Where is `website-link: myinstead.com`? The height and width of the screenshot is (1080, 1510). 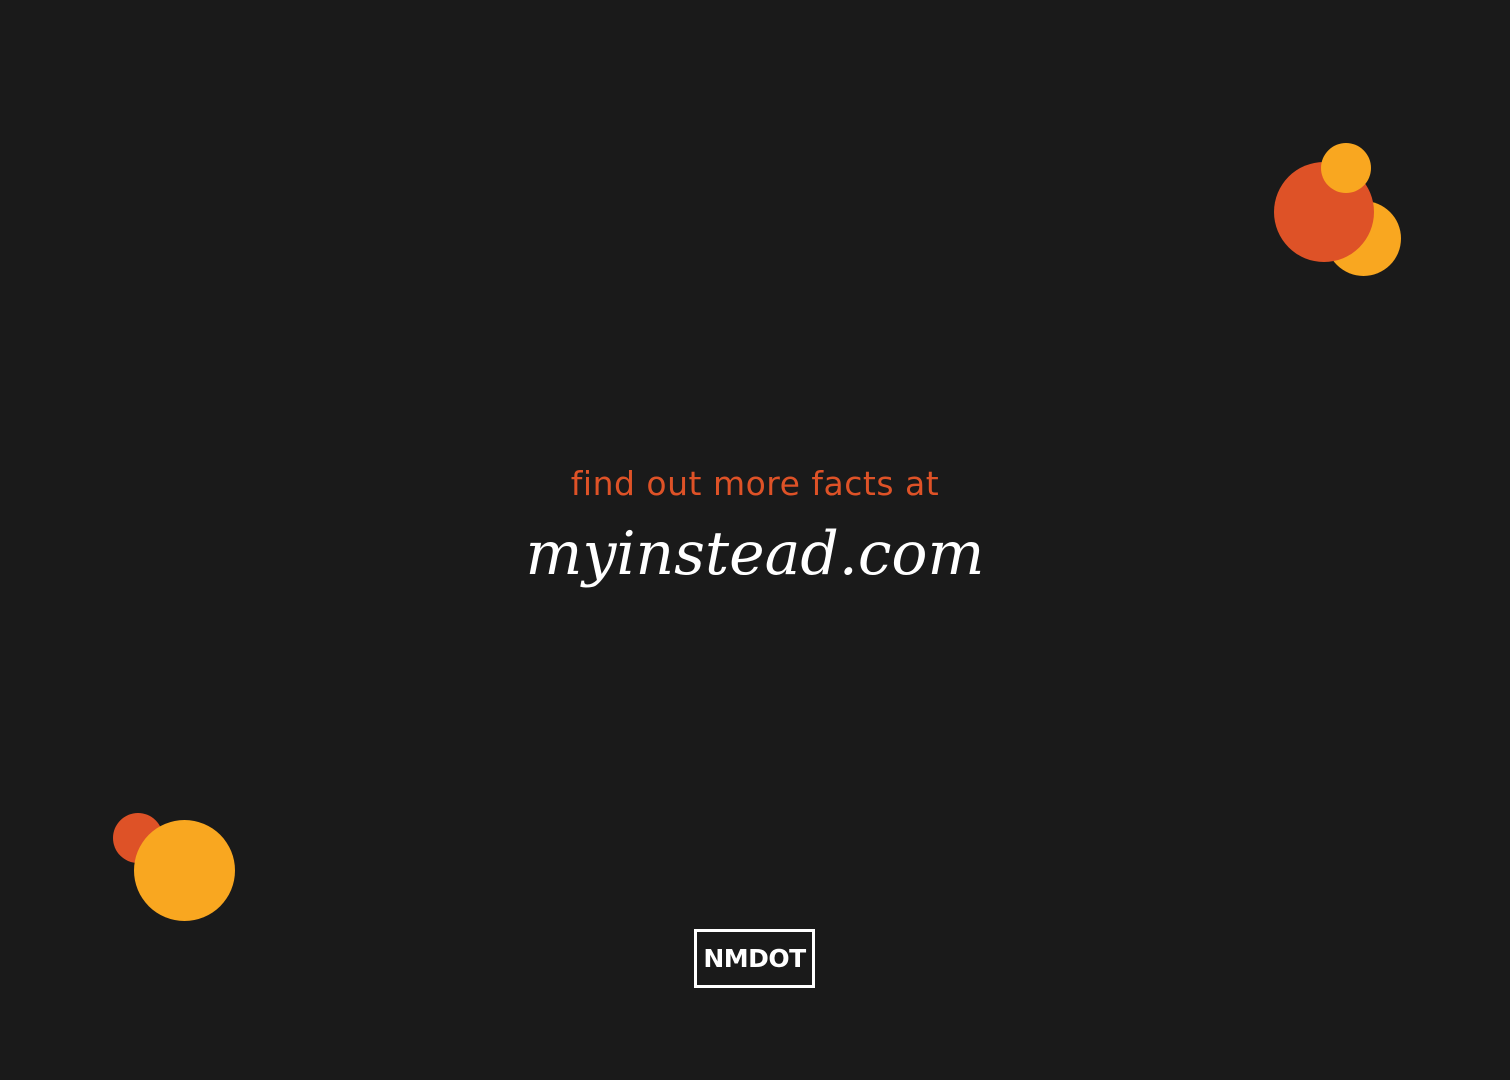
website-link: myinstead.com is located at coordinates (755, 554).